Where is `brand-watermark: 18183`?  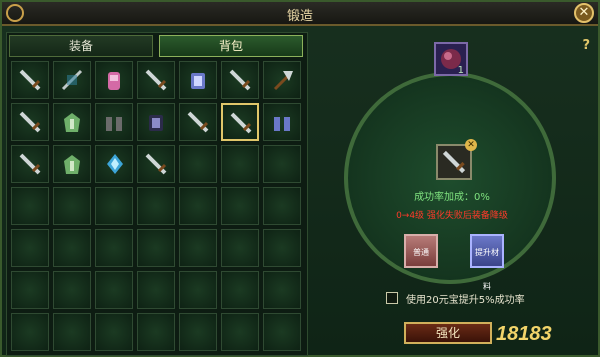
brand-watermark: 18183 is located at coordinates (531, 334).